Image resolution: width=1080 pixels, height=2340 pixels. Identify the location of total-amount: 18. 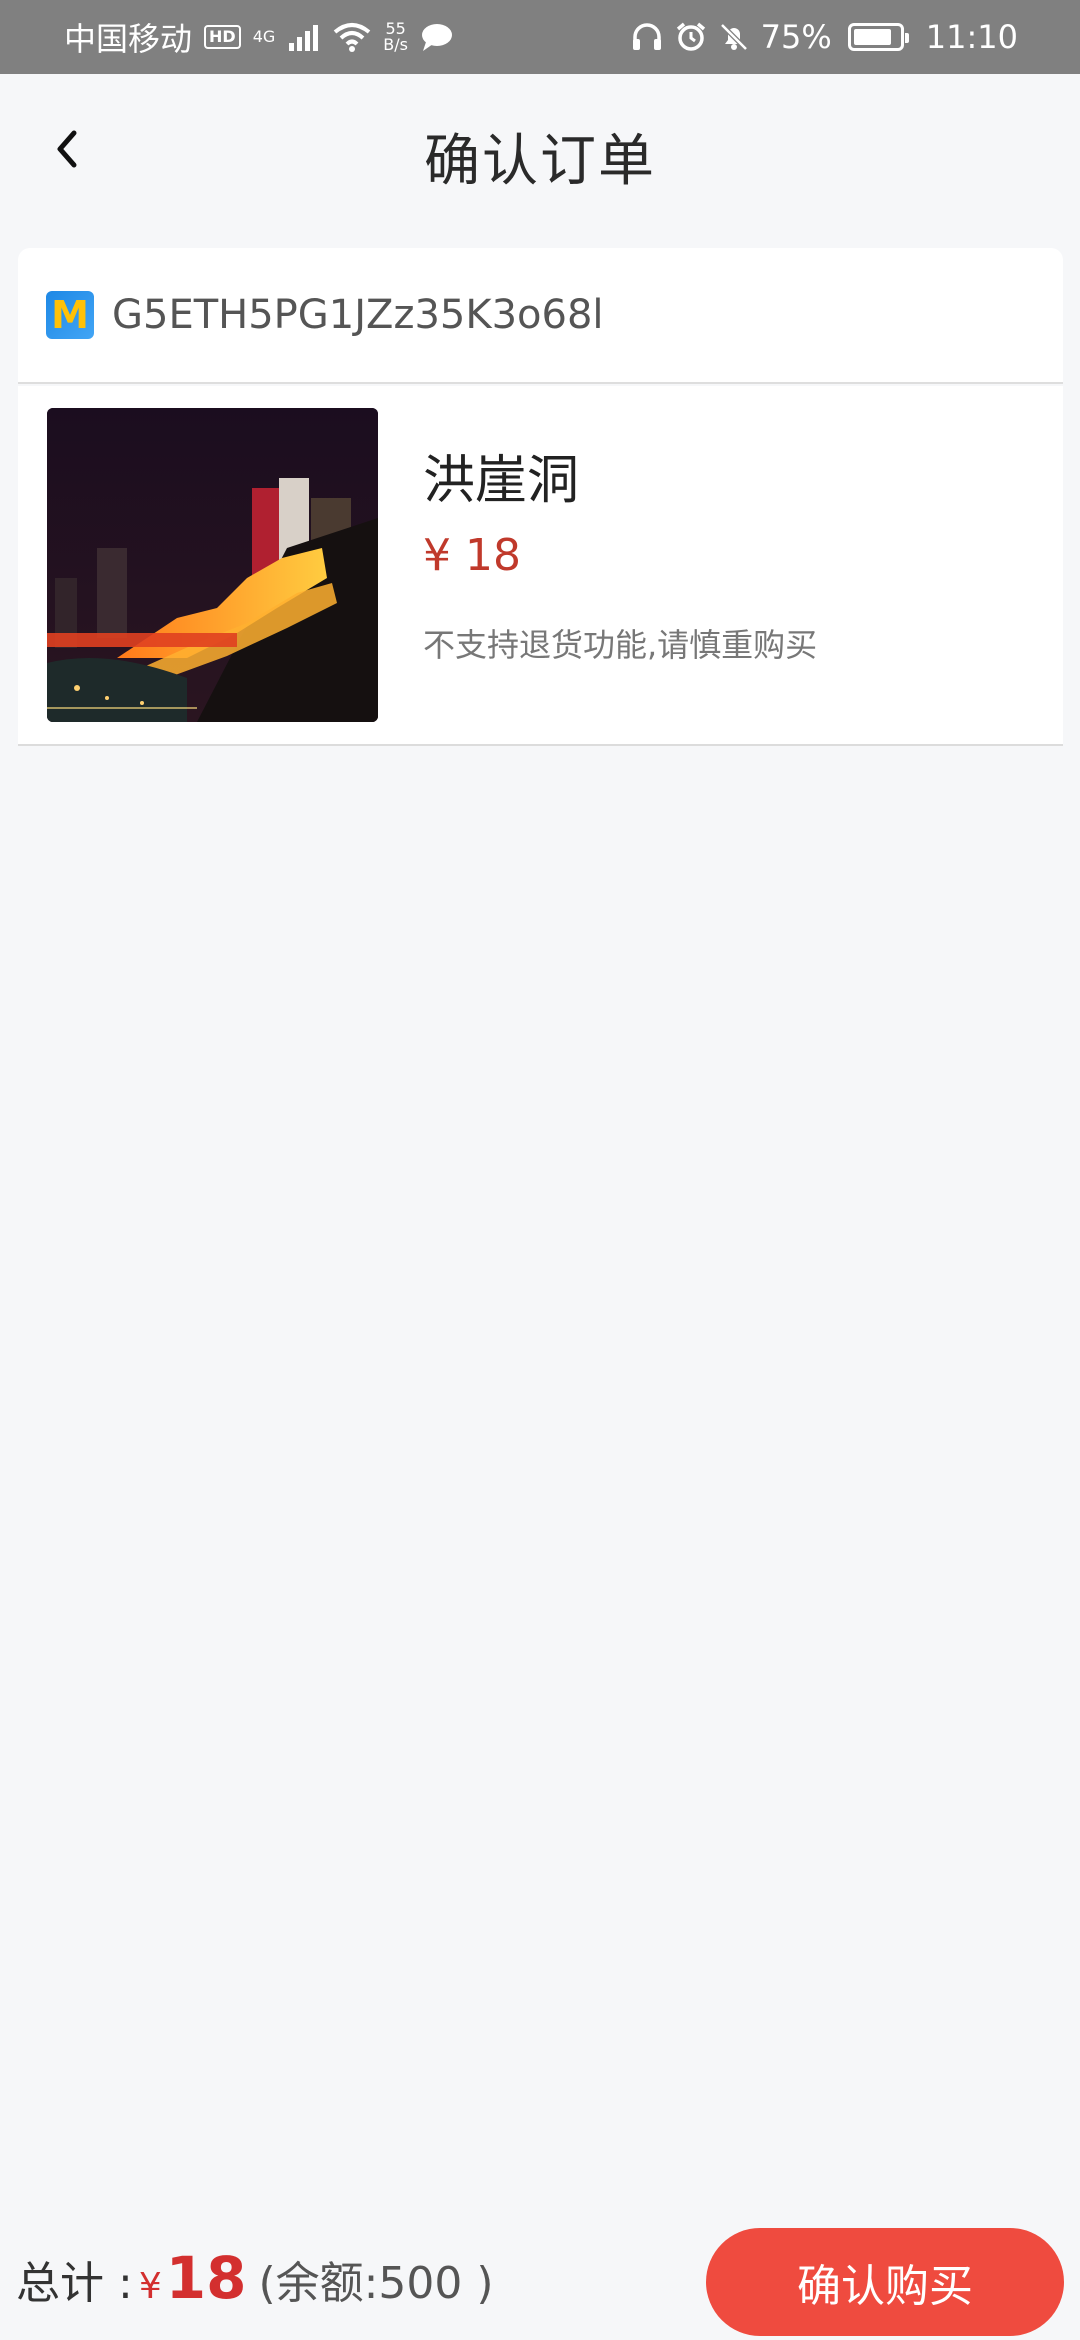
(206, 2278).